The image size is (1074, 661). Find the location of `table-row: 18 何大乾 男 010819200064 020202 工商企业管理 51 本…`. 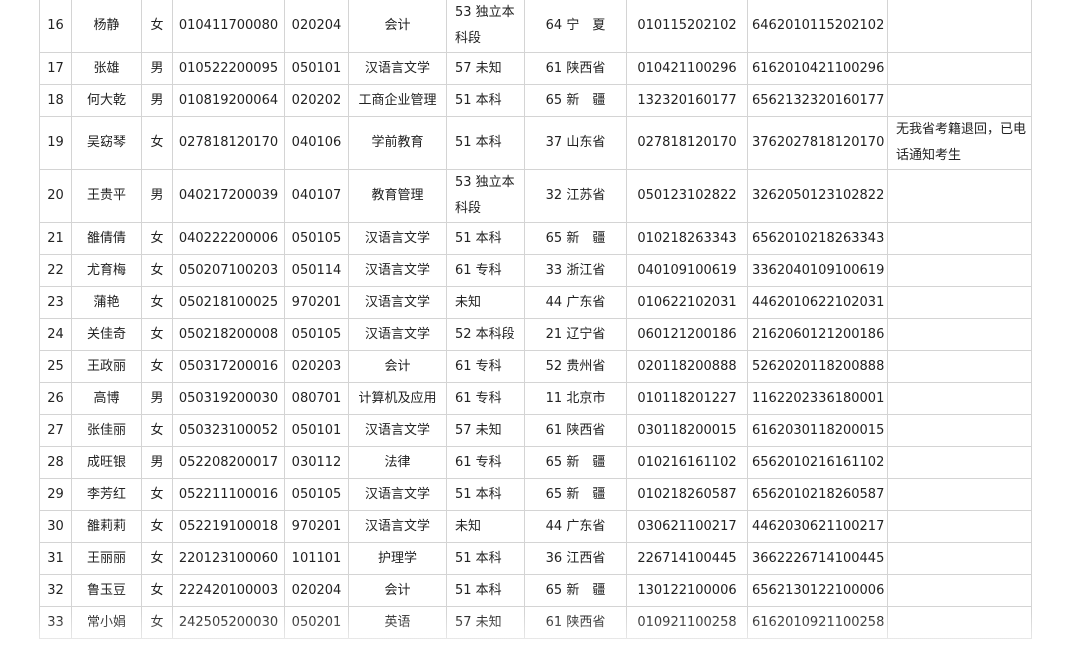

table-row: 18 何大乾 男 010819200064 020202 工商企业管理 51 本… is located at coordinates (535, 100).